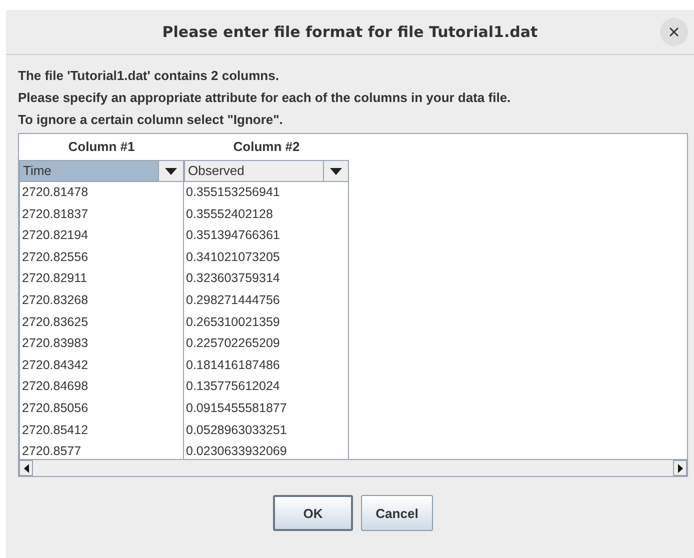 This screenshot has height=558, width=694. Describe the element at coordinates (233, 257) in the screenshot. I see `table-cell-text: 0.341021073205` at that location.